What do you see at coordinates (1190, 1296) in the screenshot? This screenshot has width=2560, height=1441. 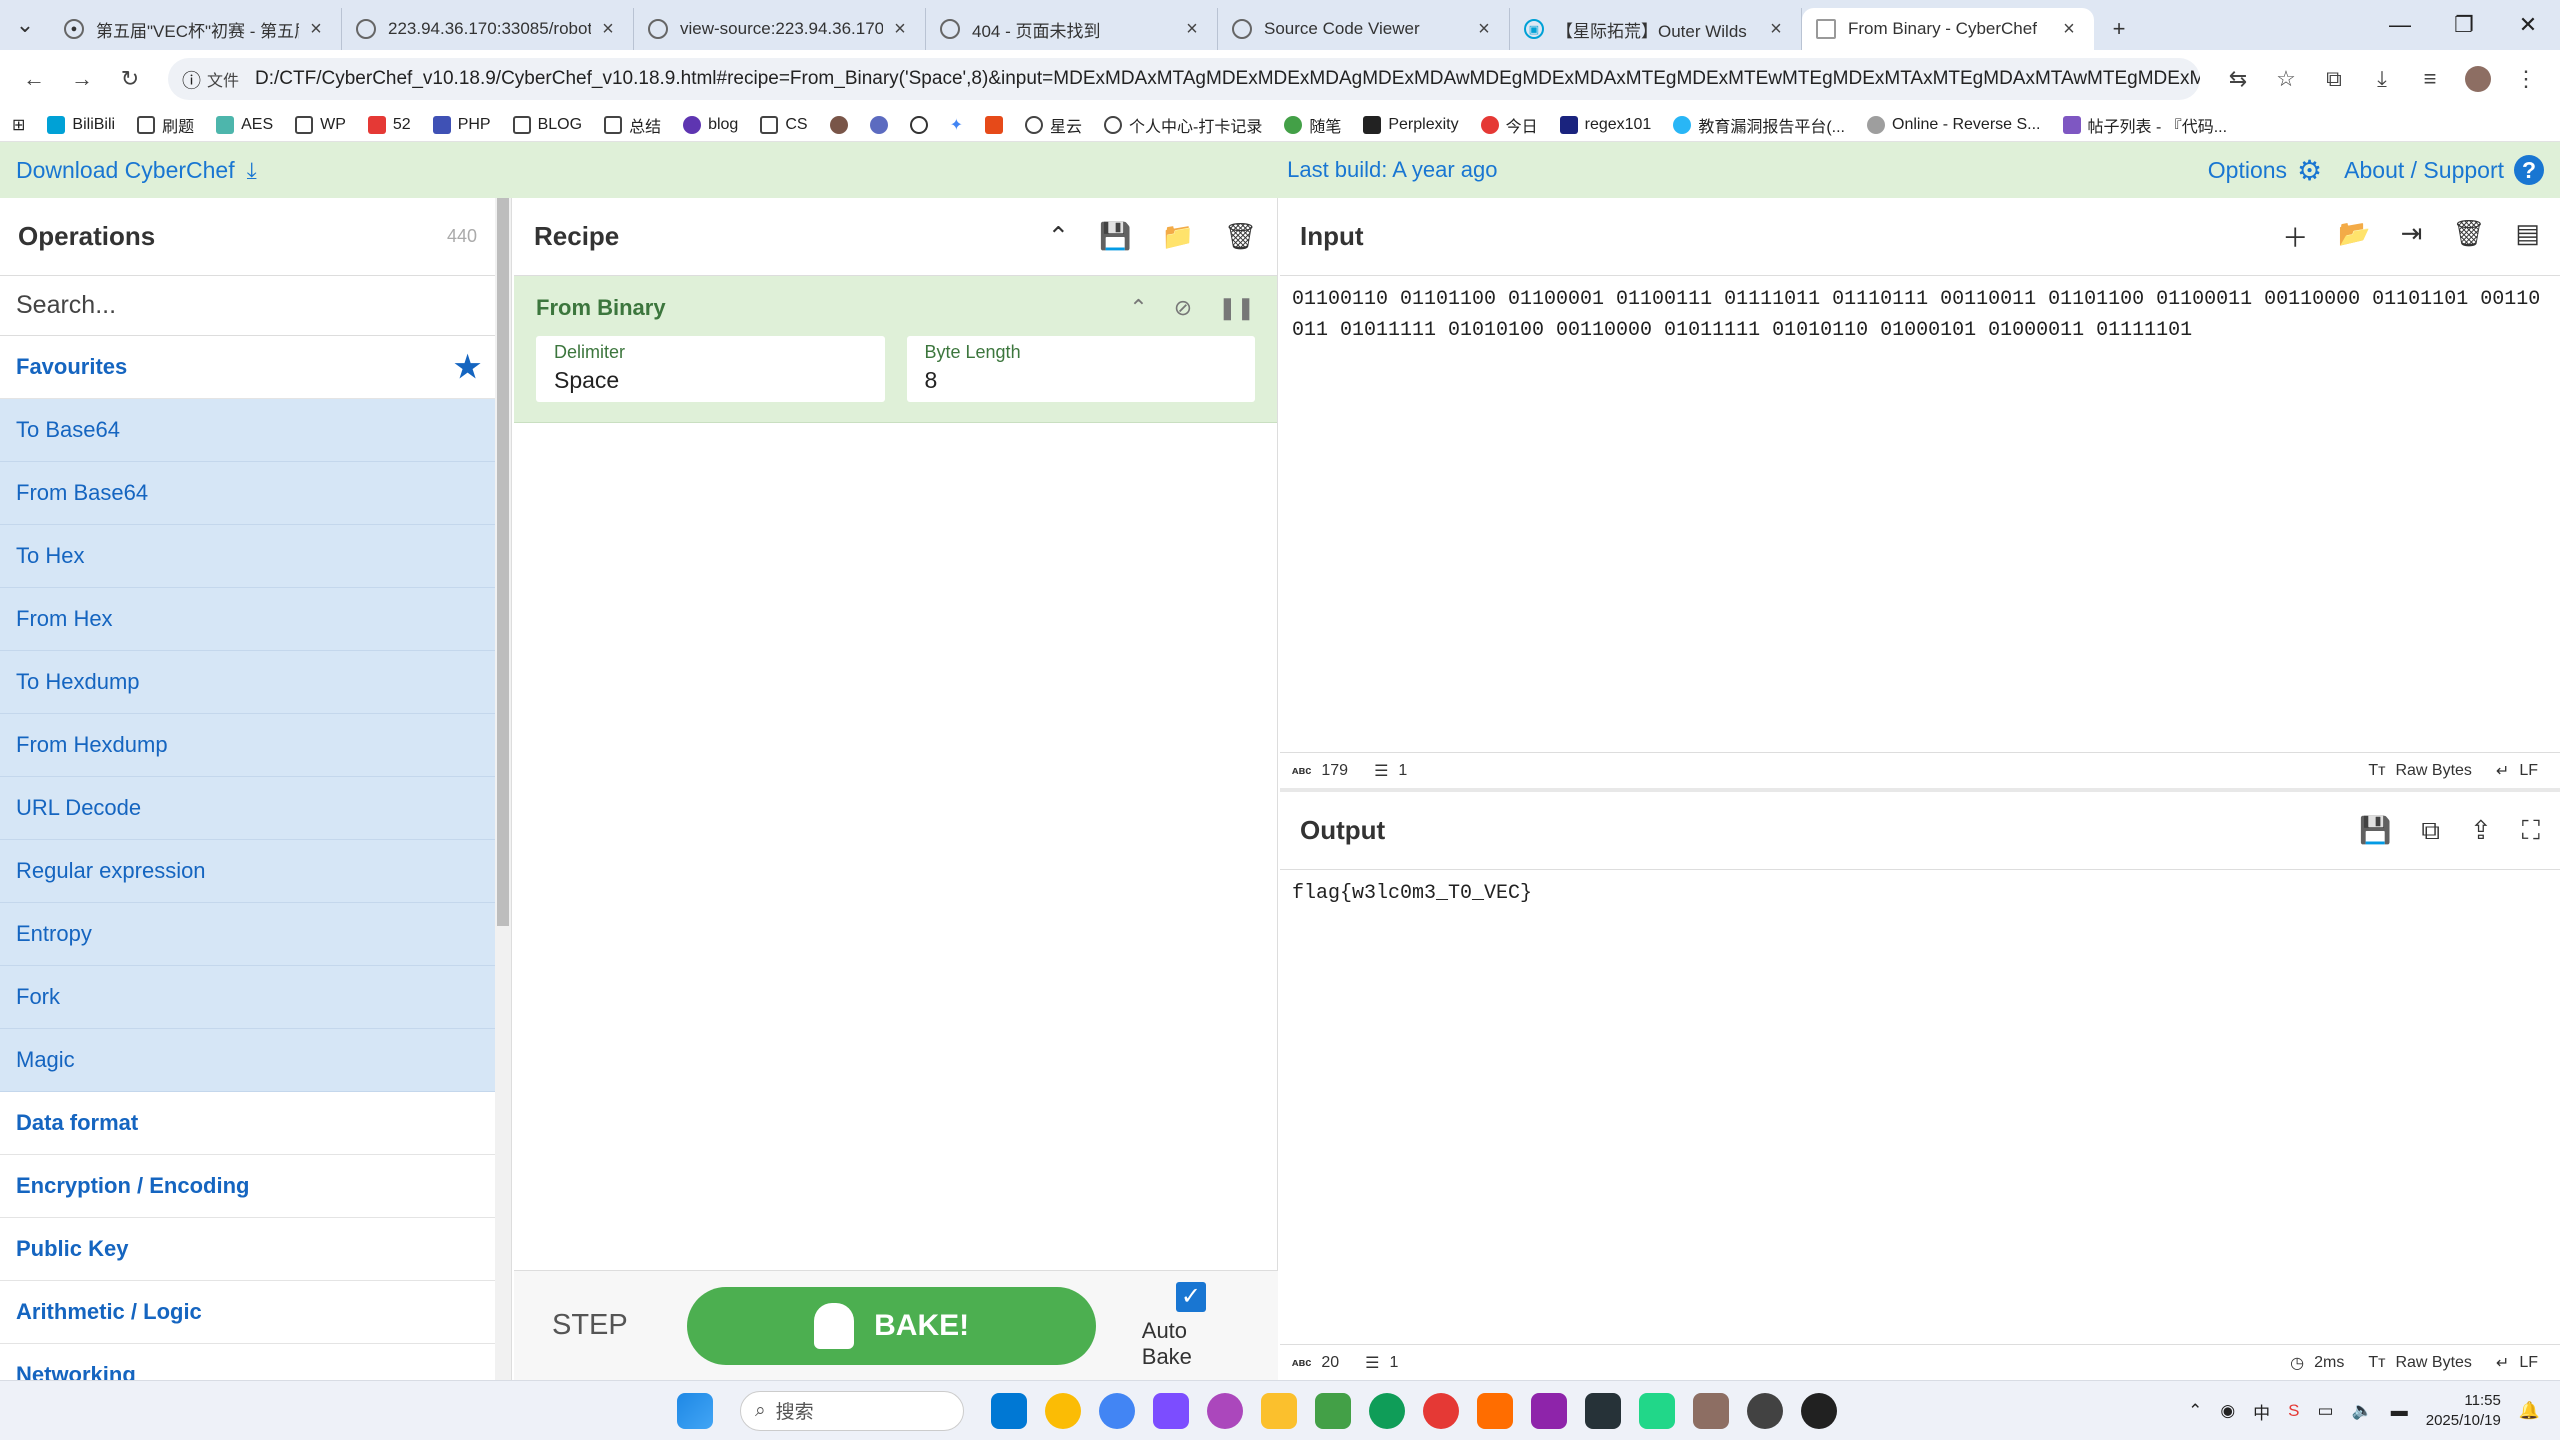 I see `checkbox-checked-icon: ✓` at bounding box center [1190, 1296].